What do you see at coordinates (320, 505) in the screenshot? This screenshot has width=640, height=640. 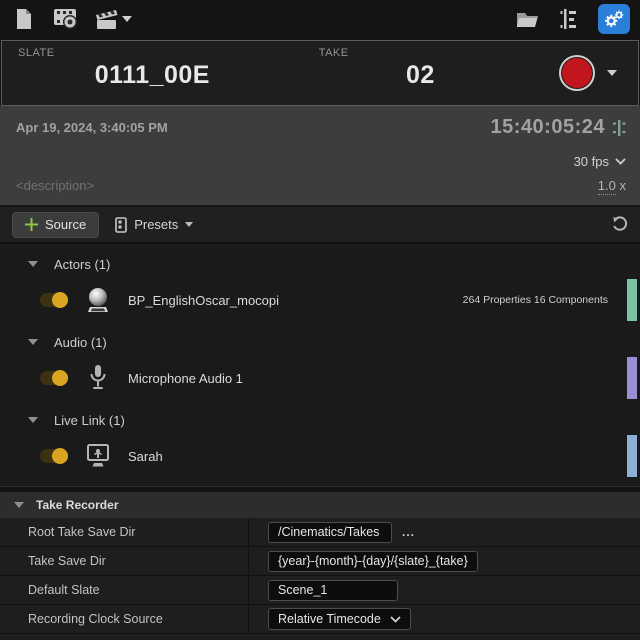 I see `take-recorder-section-header: Take Recorder` at bounding box center [320, 505].